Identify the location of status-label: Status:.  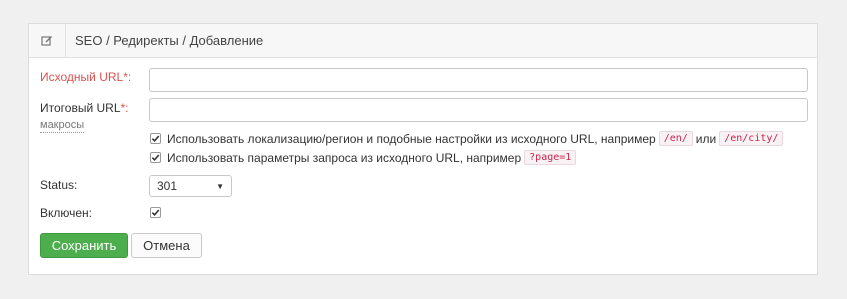
(59, 185).